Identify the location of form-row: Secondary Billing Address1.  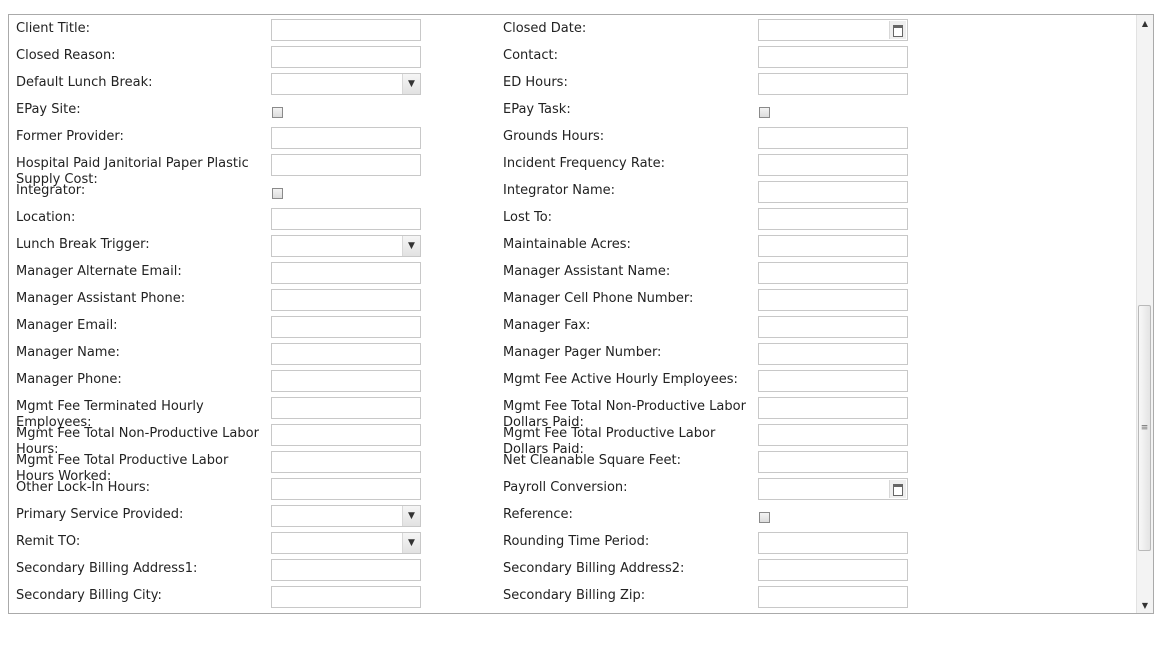
(573, 568).